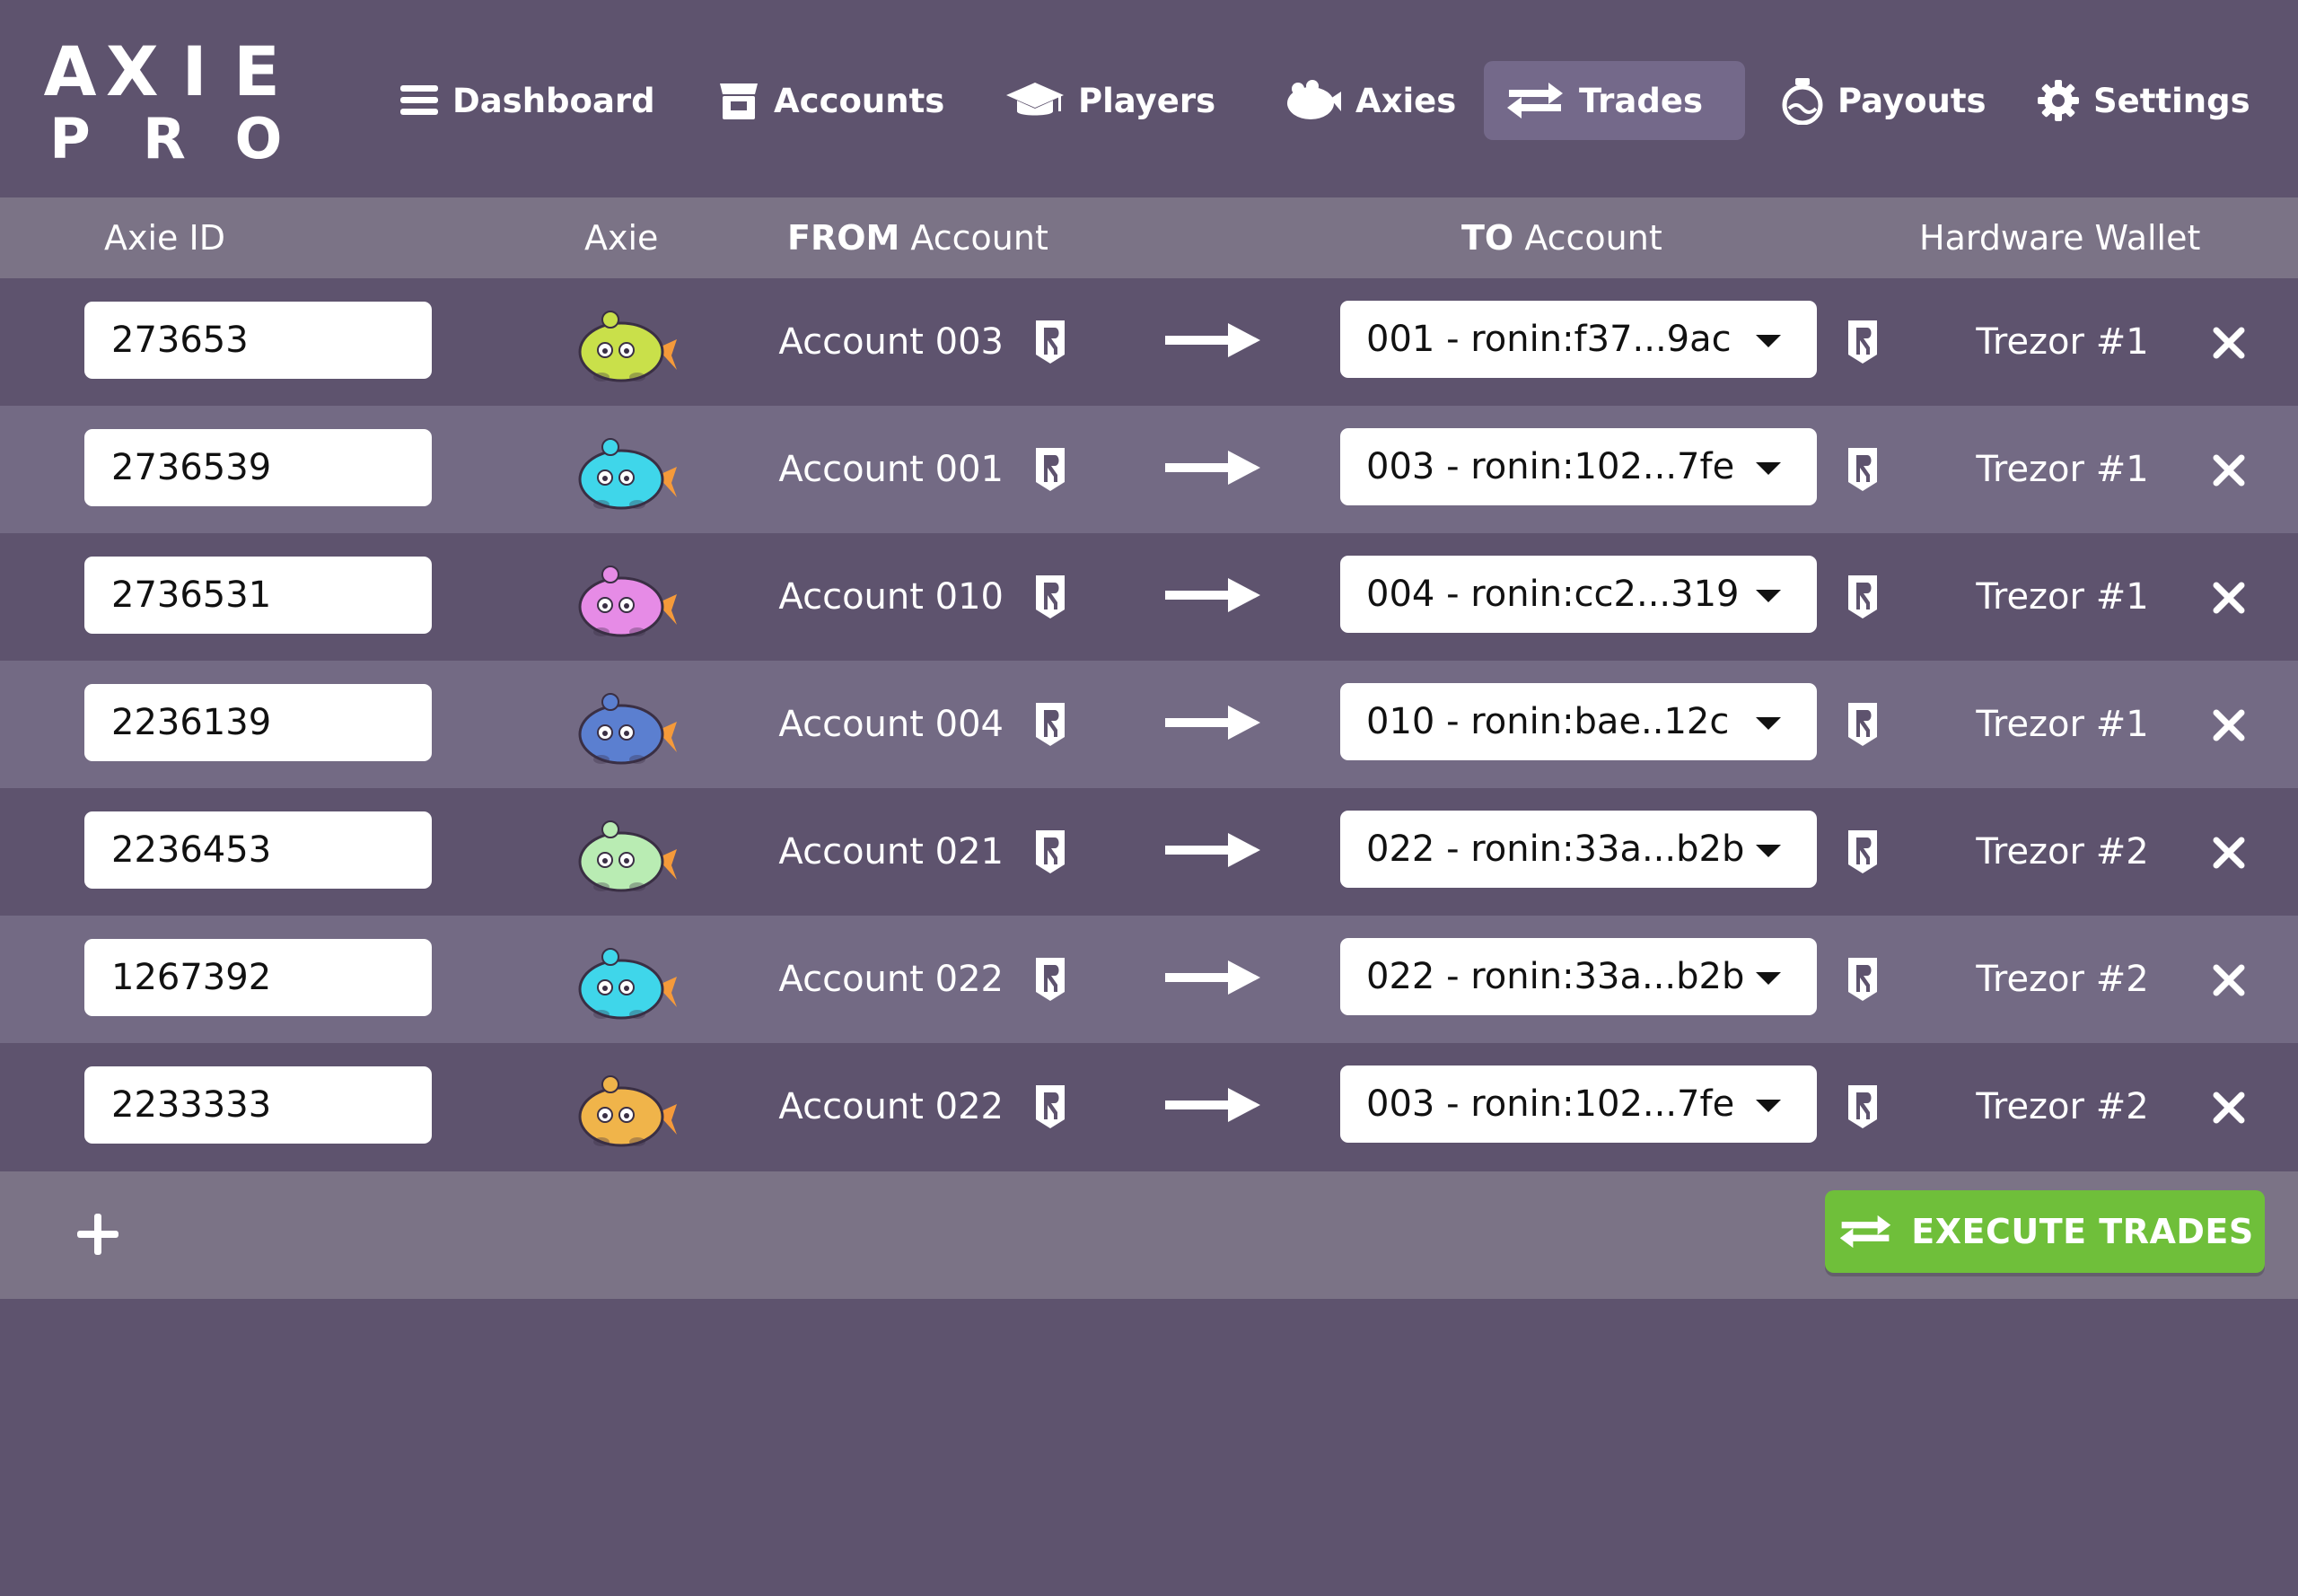 This screenshot has height=1596, width=2298. I want to click on axie-id-input: 2236453, so click(258, 850).